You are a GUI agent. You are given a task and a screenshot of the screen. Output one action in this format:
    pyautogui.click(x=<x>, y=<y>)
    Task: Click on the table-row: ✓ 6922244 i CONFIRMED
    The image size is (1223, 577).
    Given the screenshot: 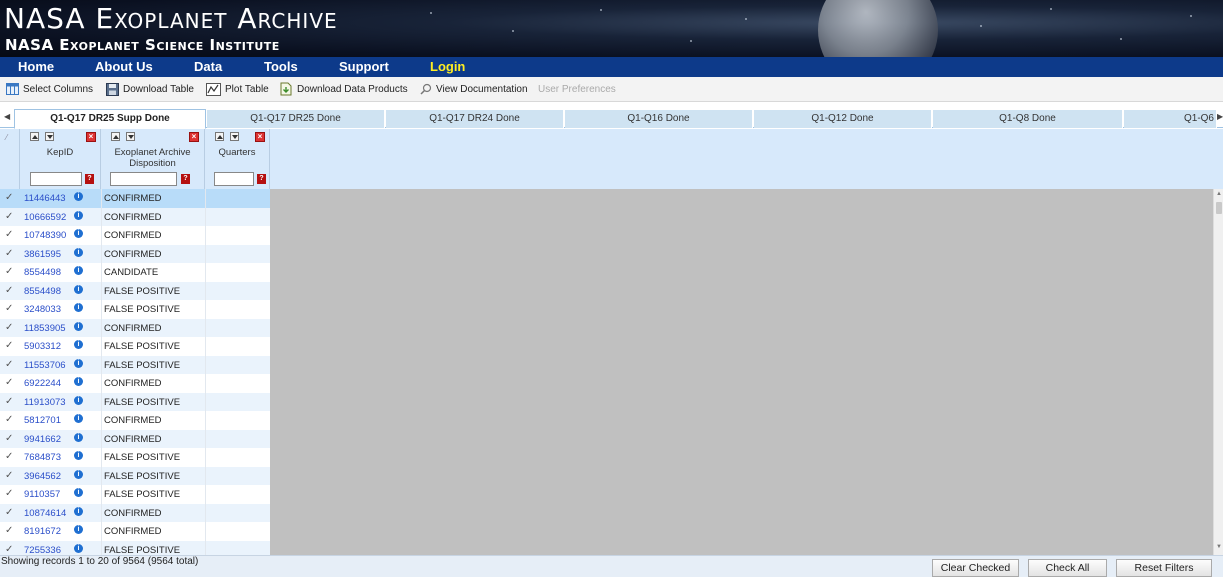 What is the action you would take?
    pyautogui.click(x=135, y=383)
    